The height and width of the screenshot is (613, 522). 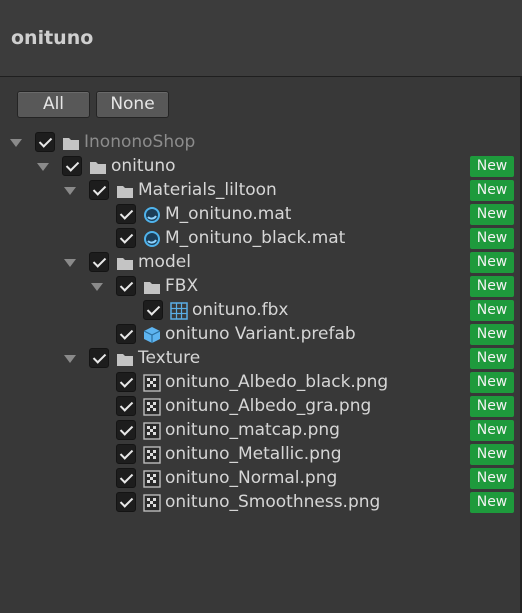 I want to click on mesh-icon, so click(x=179, y=311).